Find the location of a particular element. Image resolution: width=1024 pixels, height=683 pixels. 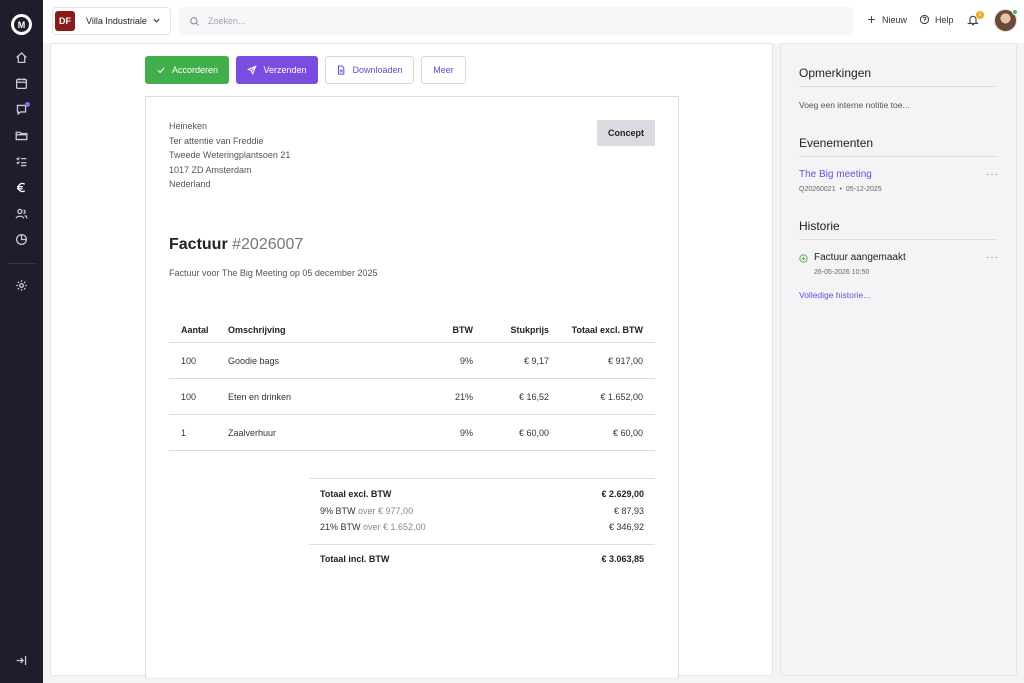

notifications-button: 1 is located at coordinates (975, 18).